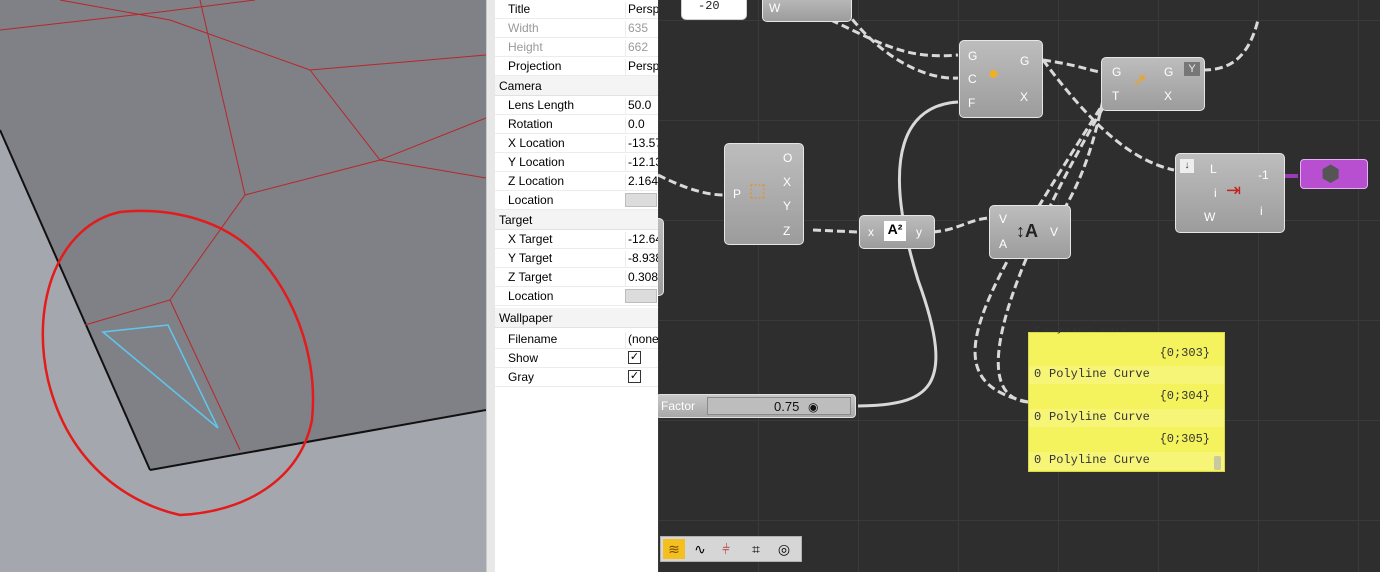  Describe the element at coordinates (1263, 175) in the screenshot. I see `output-minus-one: -1` at that location.